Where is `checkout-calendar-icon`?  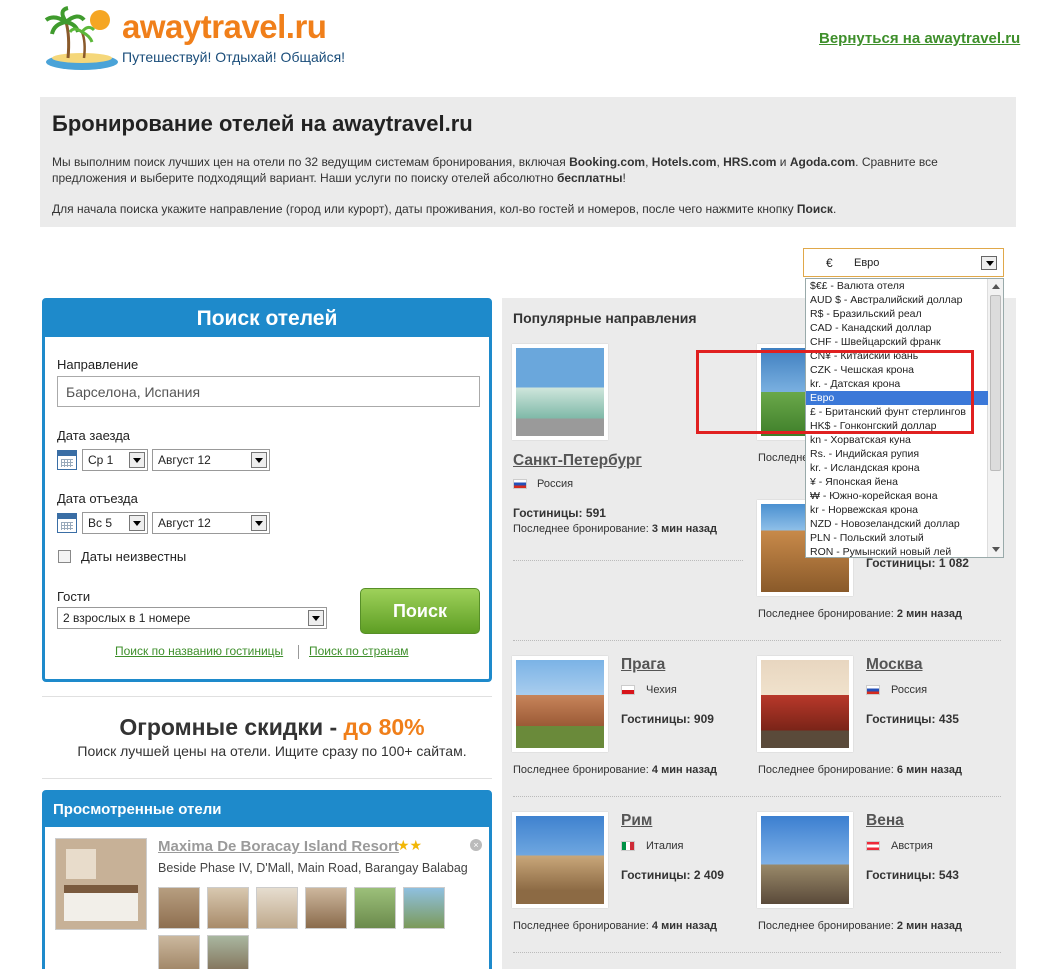
checkout-calendar-icon is located at coordinates (67, 523).